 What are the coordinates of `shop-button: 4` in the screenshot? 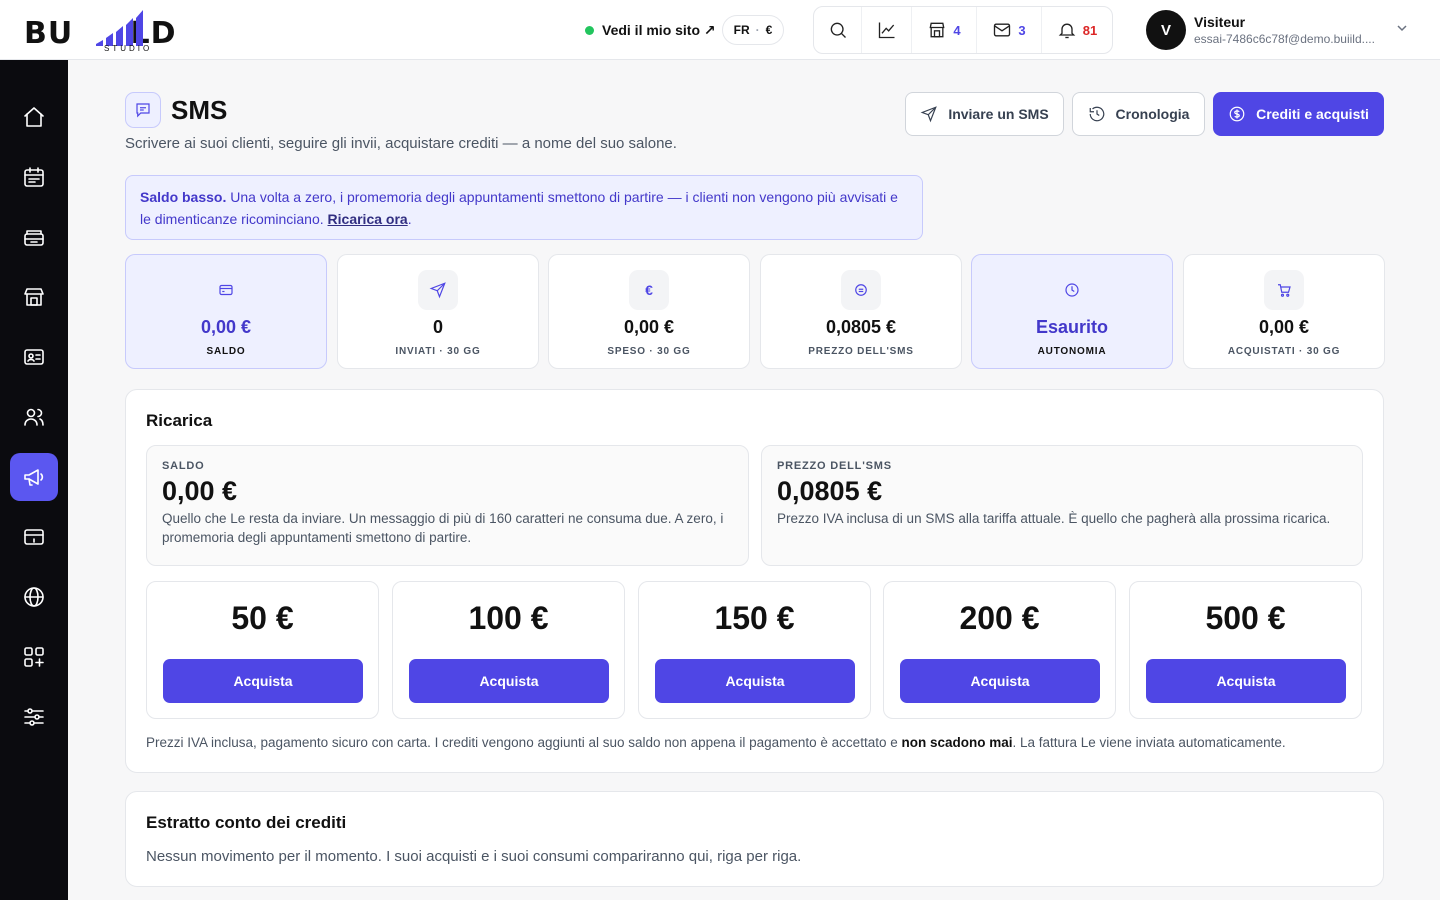 It's located at (944, 30).